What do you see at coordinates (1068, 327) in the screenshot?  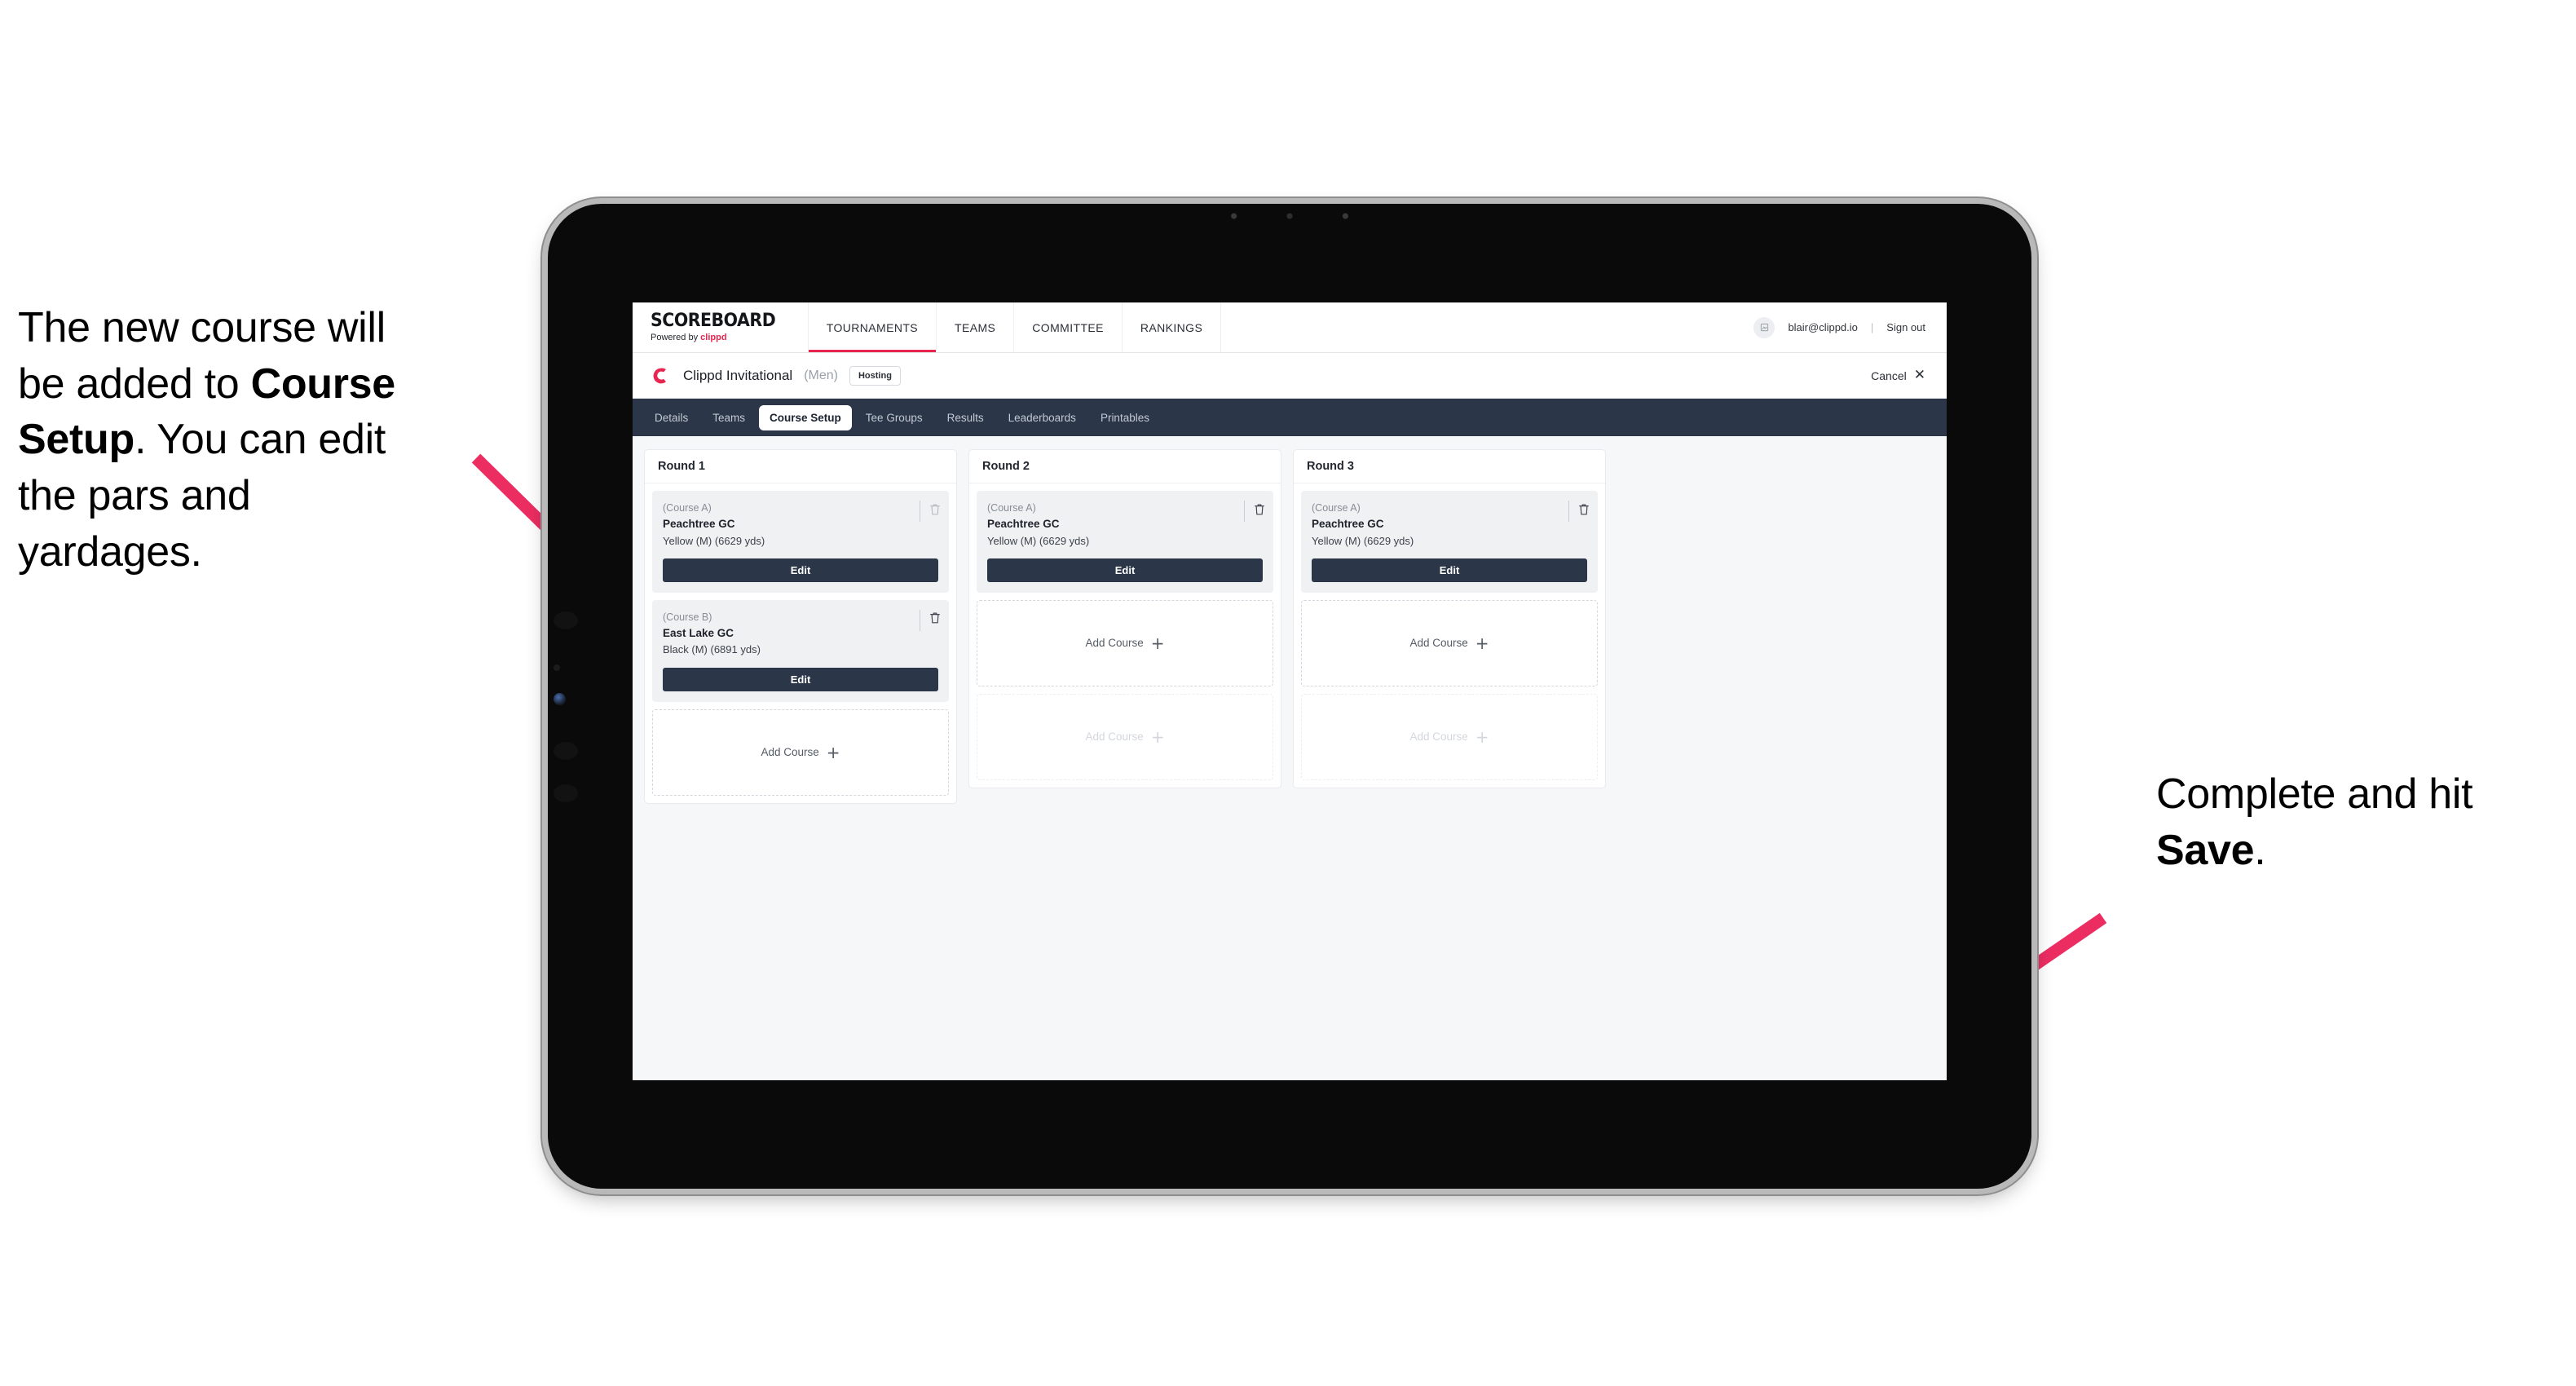 I see `nav-item-committee: COMMITTEE` at bounding box center [1068, 327].